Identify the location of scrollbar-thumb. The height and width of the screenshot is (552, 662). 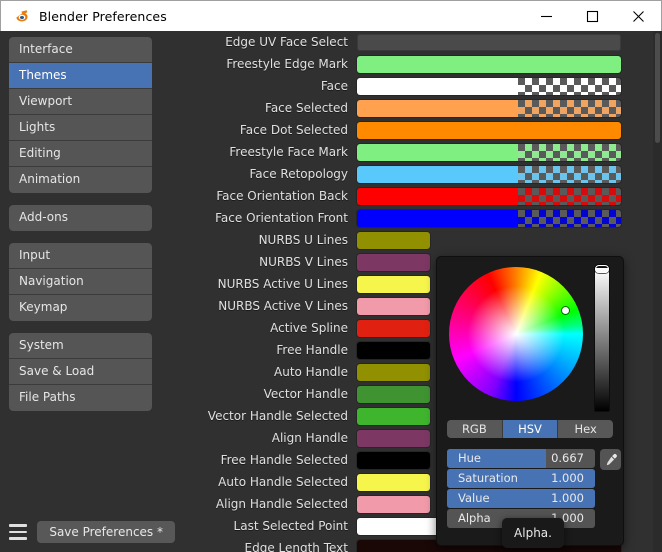
(657, 88).